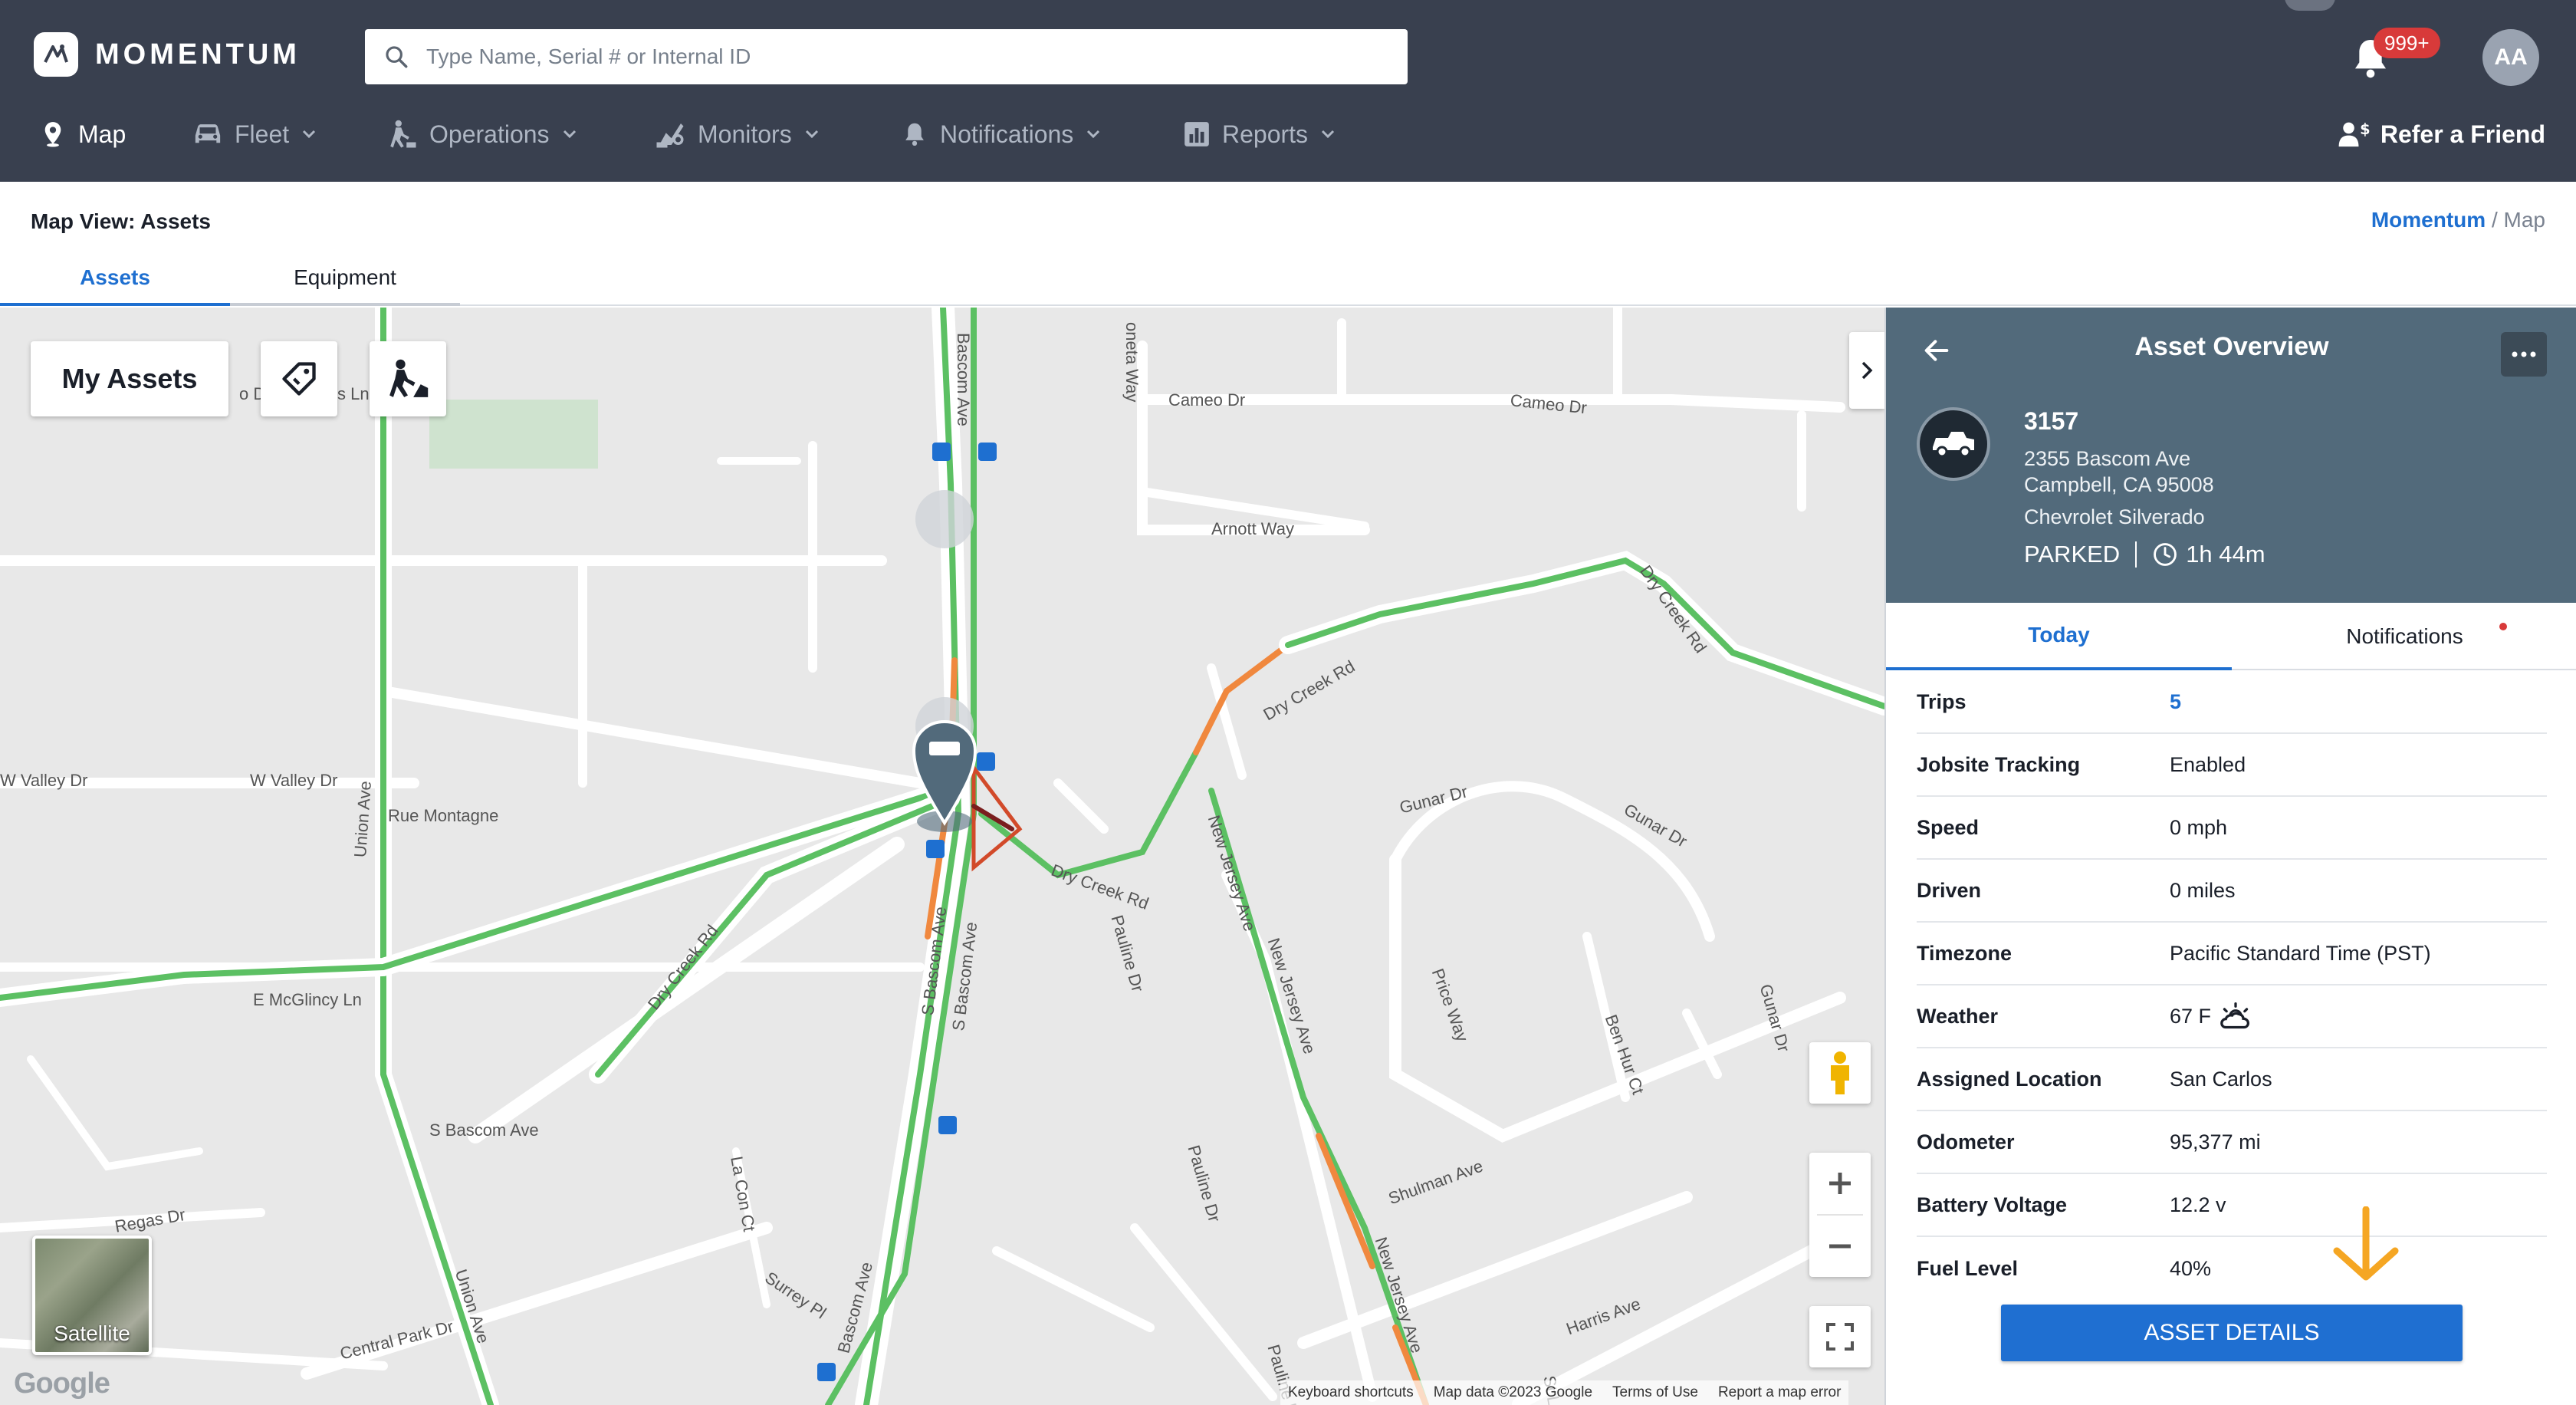 This screenshot has height=1405, width=2576. I want to click on vehicle-model: Chevrolet Silverado, so click(2114, 517).